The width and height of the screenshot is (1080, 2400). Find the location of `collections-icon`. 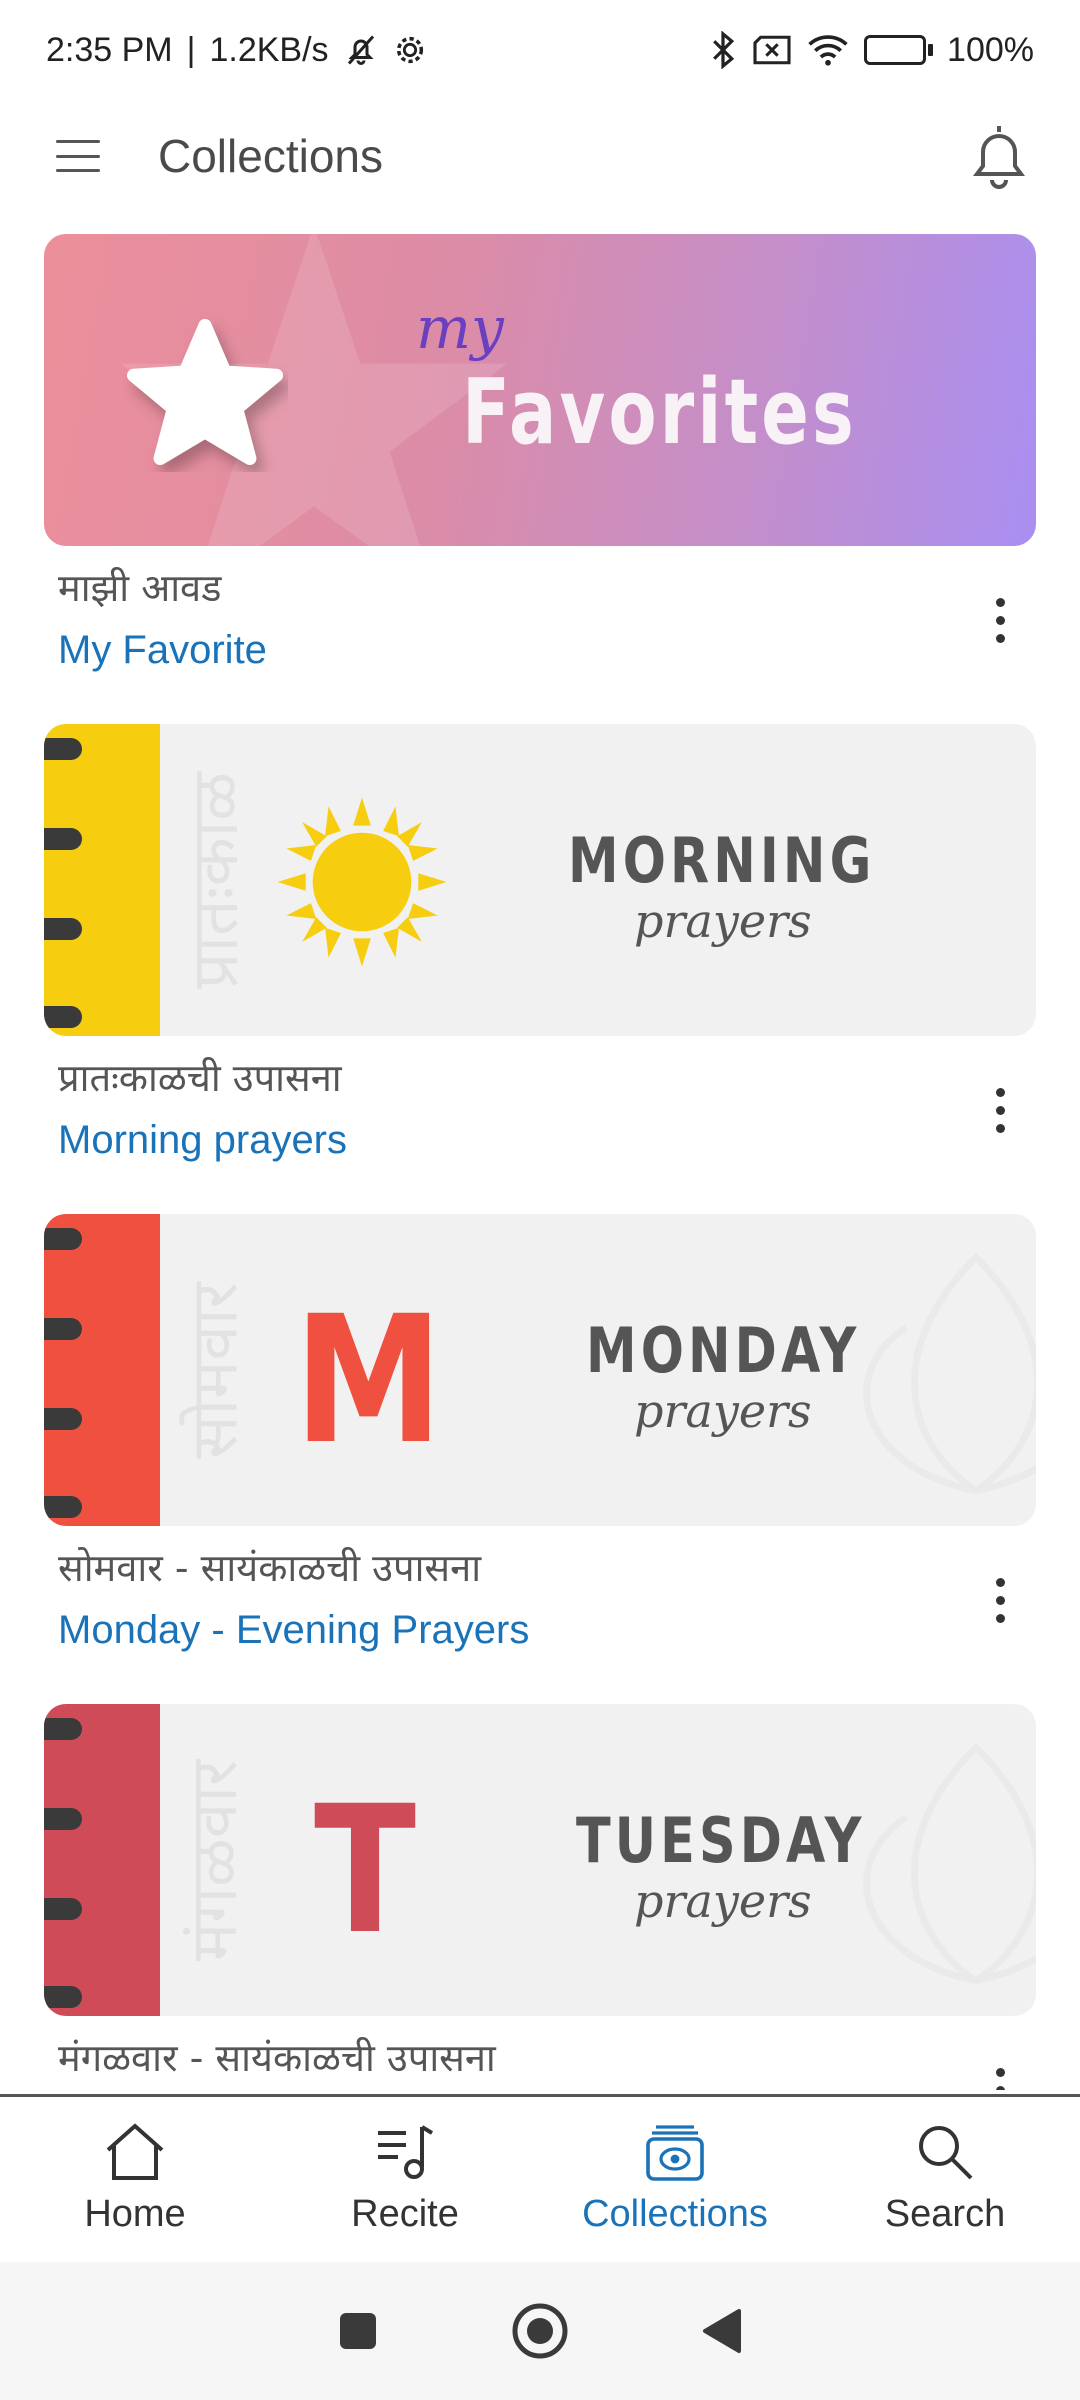

collections-icon is located at coordinates (675, 2152).